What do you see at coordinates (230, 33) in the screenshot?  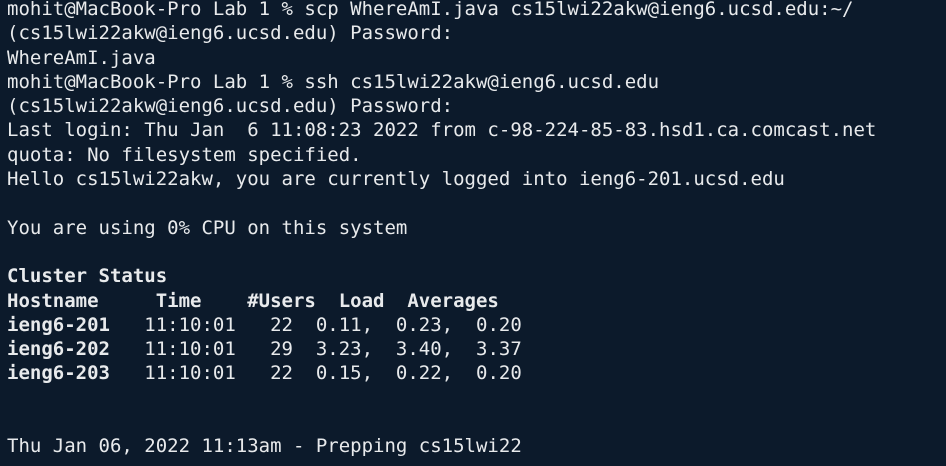 I see `terminal-line-password-prompt-1: (cs15lwi22akw@ieng6.ucsd.edu) Password:` at bounding box center [230, 33].